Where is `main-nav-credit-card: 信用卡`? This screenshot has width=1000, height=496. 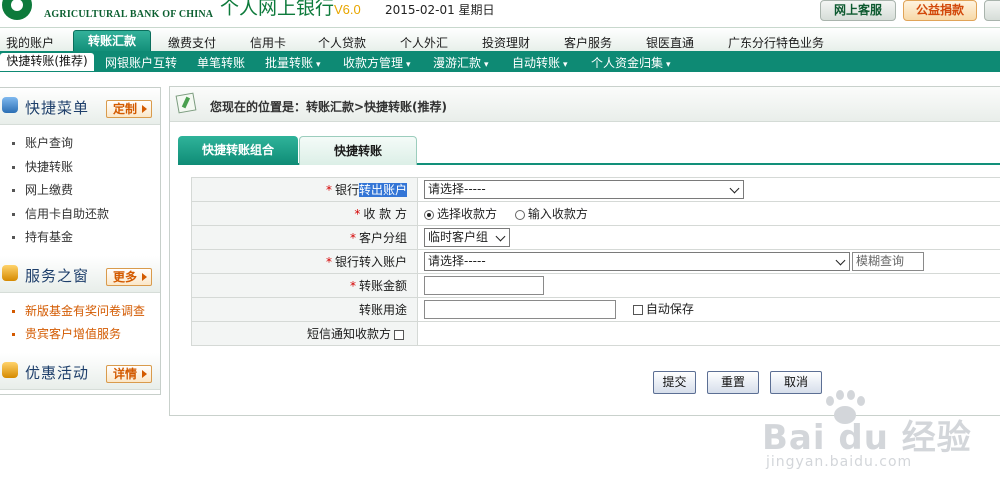 main-nav-credit-card: 信用卡 is located at coordinates (268, 42).